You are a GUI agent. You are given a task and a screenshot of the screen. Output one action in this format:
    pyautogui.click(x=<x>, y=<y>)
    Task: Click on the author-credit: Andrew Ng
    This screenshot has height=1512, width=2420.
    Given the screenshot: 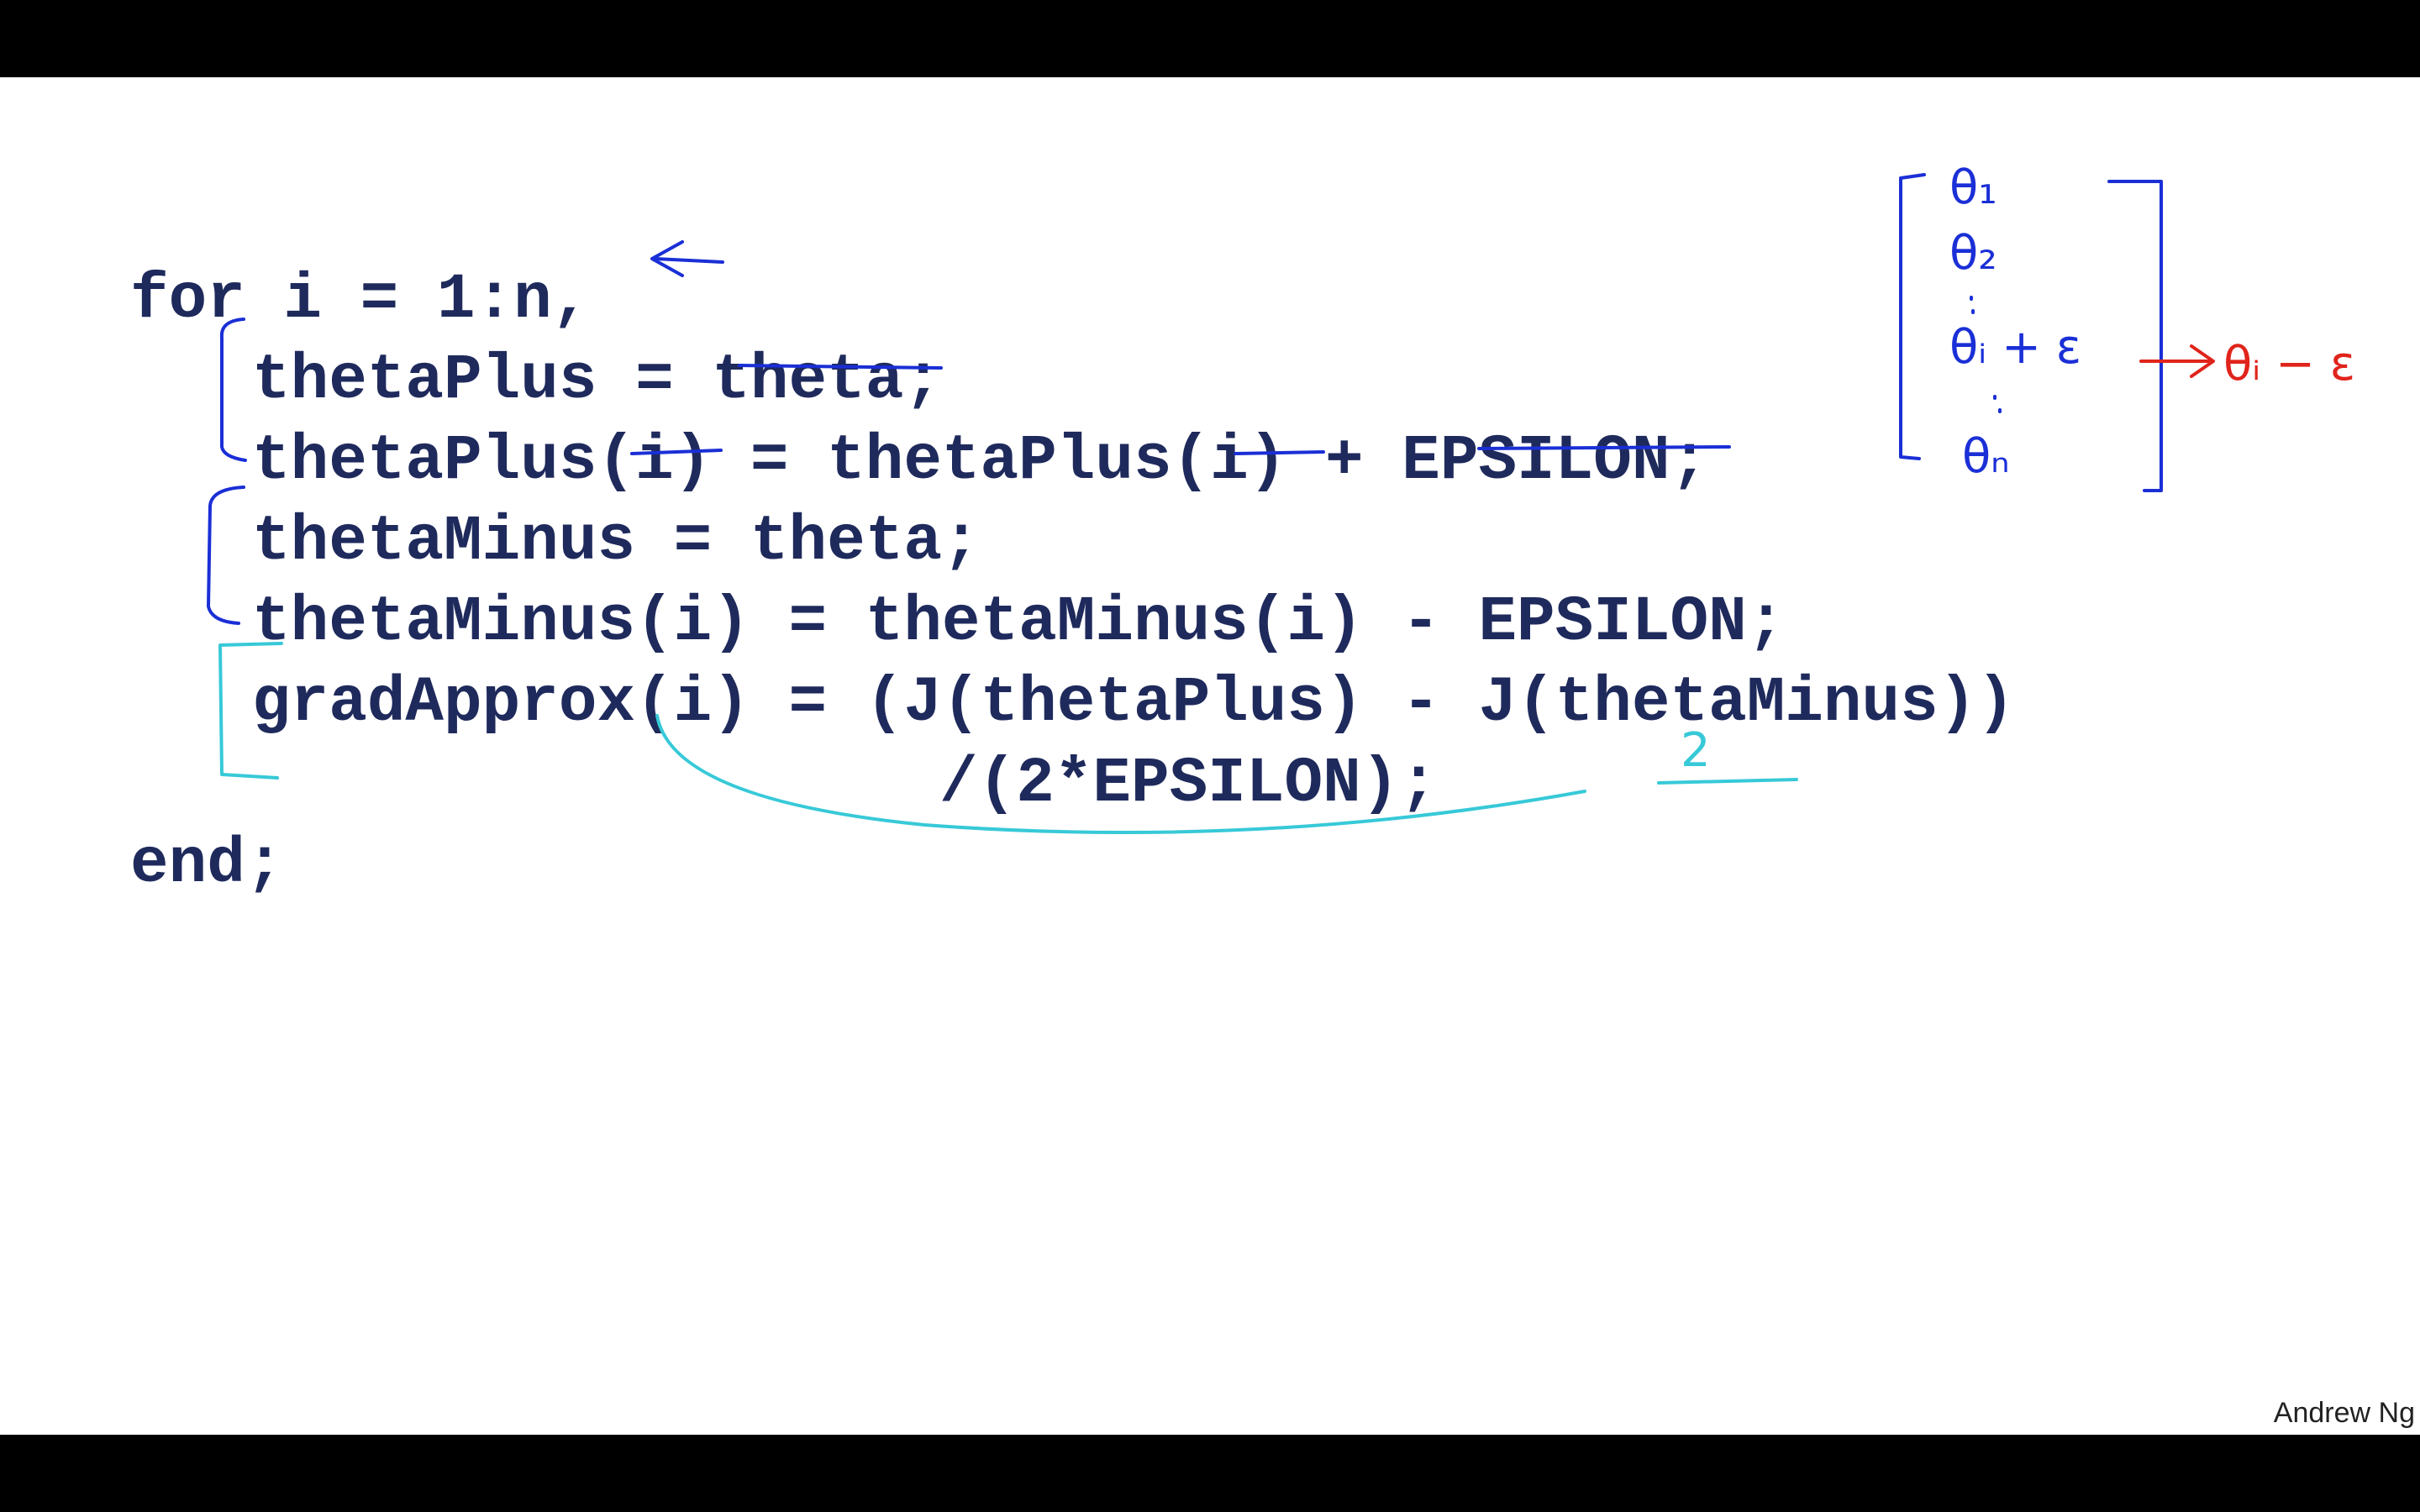 What is the action you would take?
    pyautogui.click(x=2344, y=1413)
    